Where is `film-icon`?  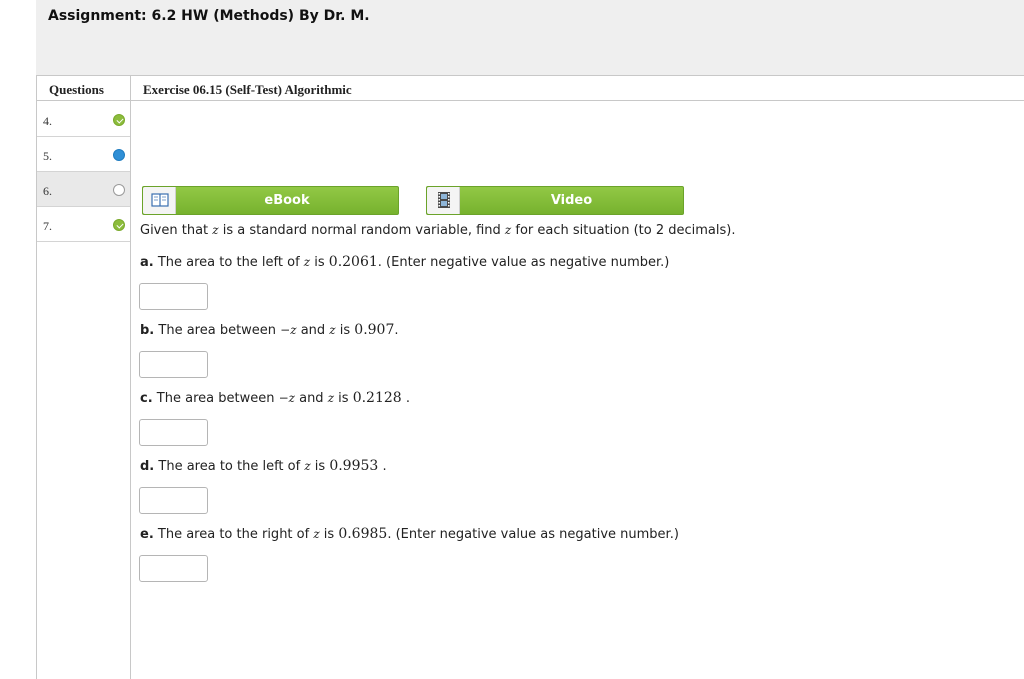
film-icon is located at coordinates (443, 200).